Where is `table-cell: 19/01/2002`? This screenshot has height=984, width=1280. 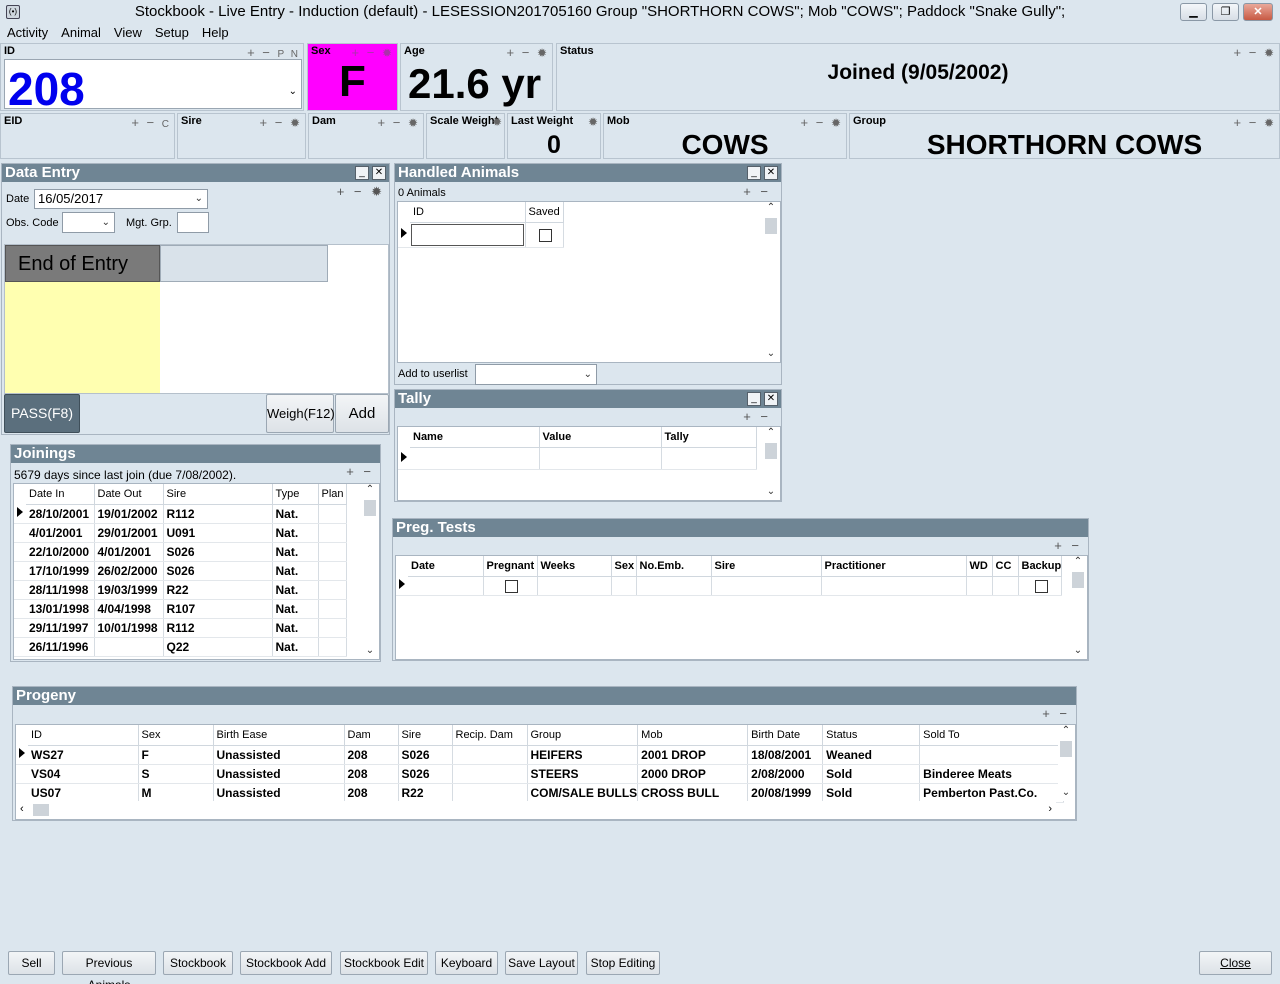
table-cell: 19/01/2002 is located at coordinates (129, 514).